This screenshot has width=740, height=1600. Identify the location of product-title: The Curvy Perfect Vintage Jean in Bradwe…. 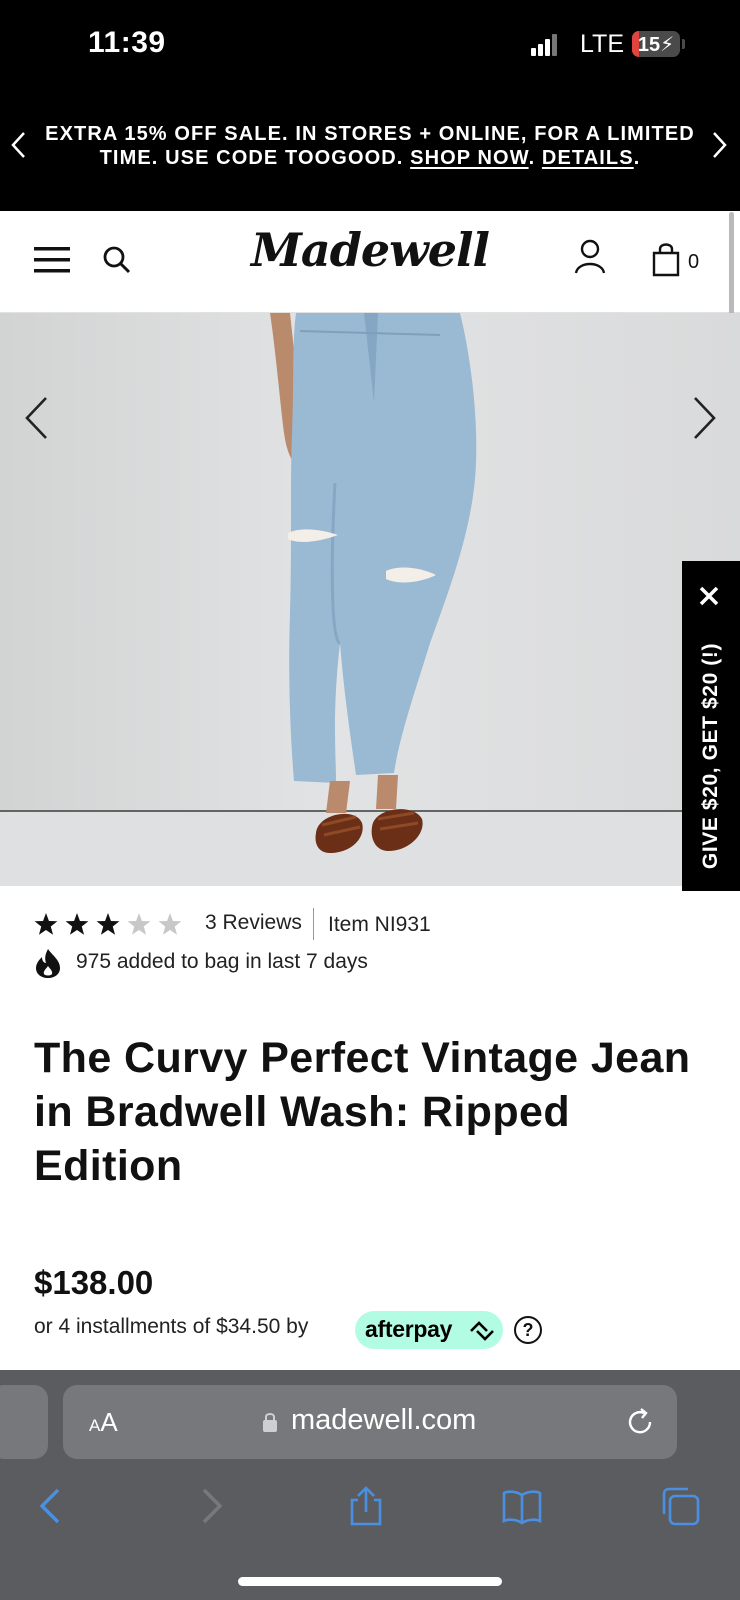
(362, 1112).